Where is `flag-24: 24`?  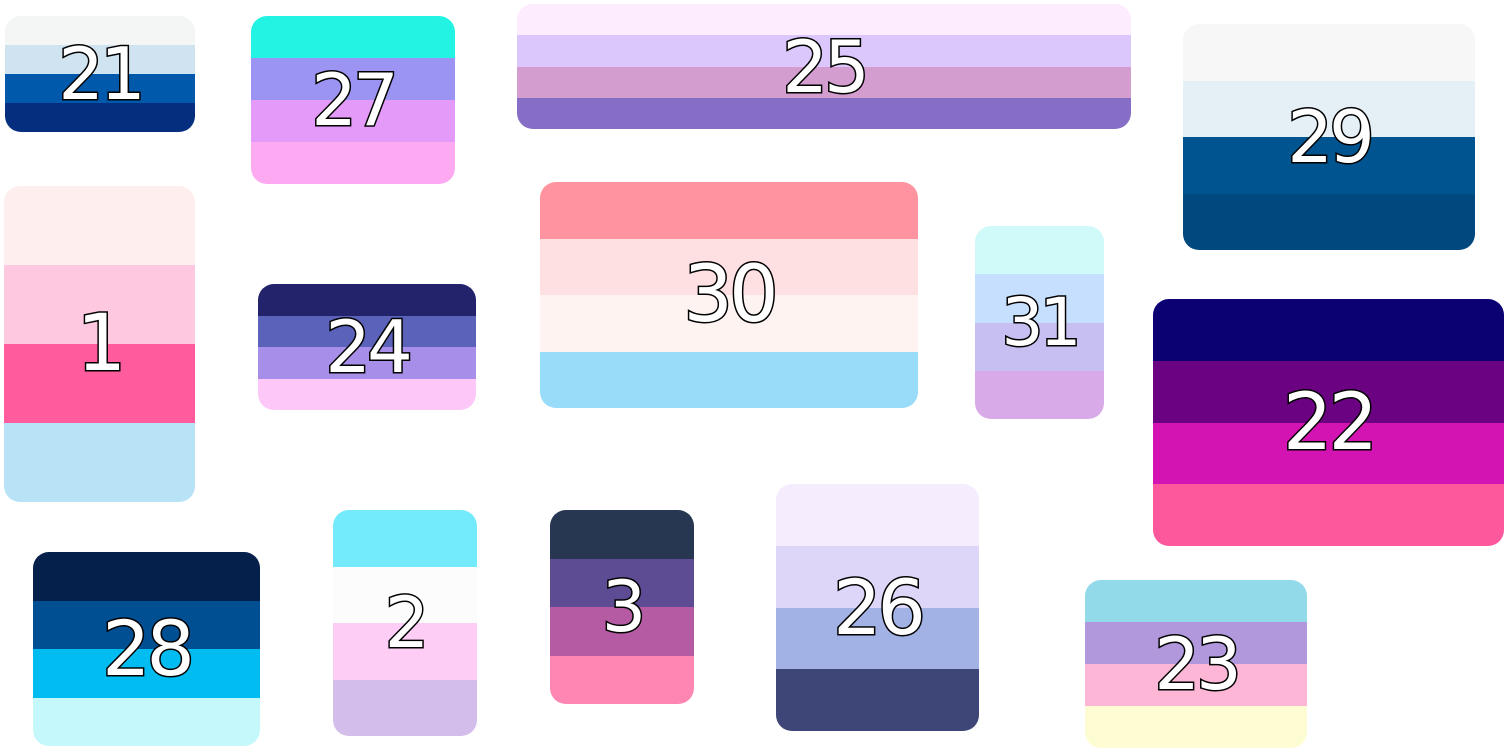
flag-24: 24 is located at coordinates (367, 347).